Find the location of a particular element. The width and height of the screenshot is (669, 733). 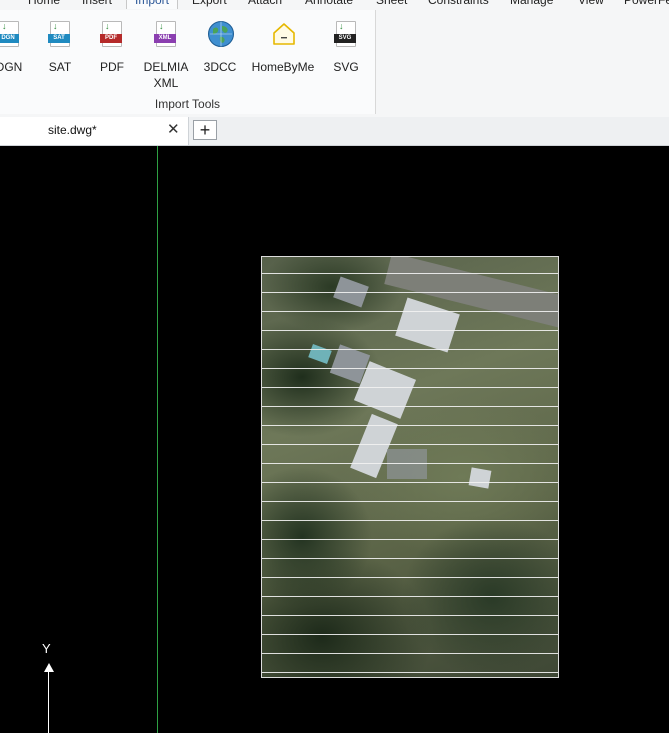

ucs-y-axis-line is located at coordinates (48, 699).